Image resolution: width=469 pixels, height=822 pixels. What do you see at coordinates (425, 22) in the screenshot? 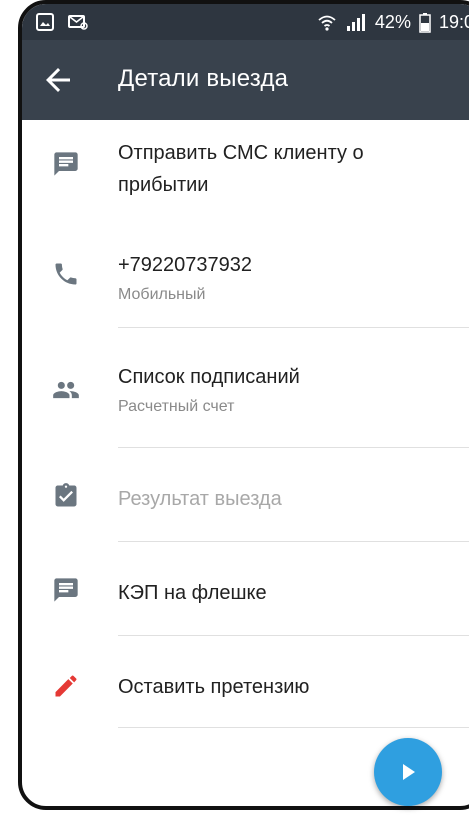
I see `battery-icon` at bounding box center [425, 22].